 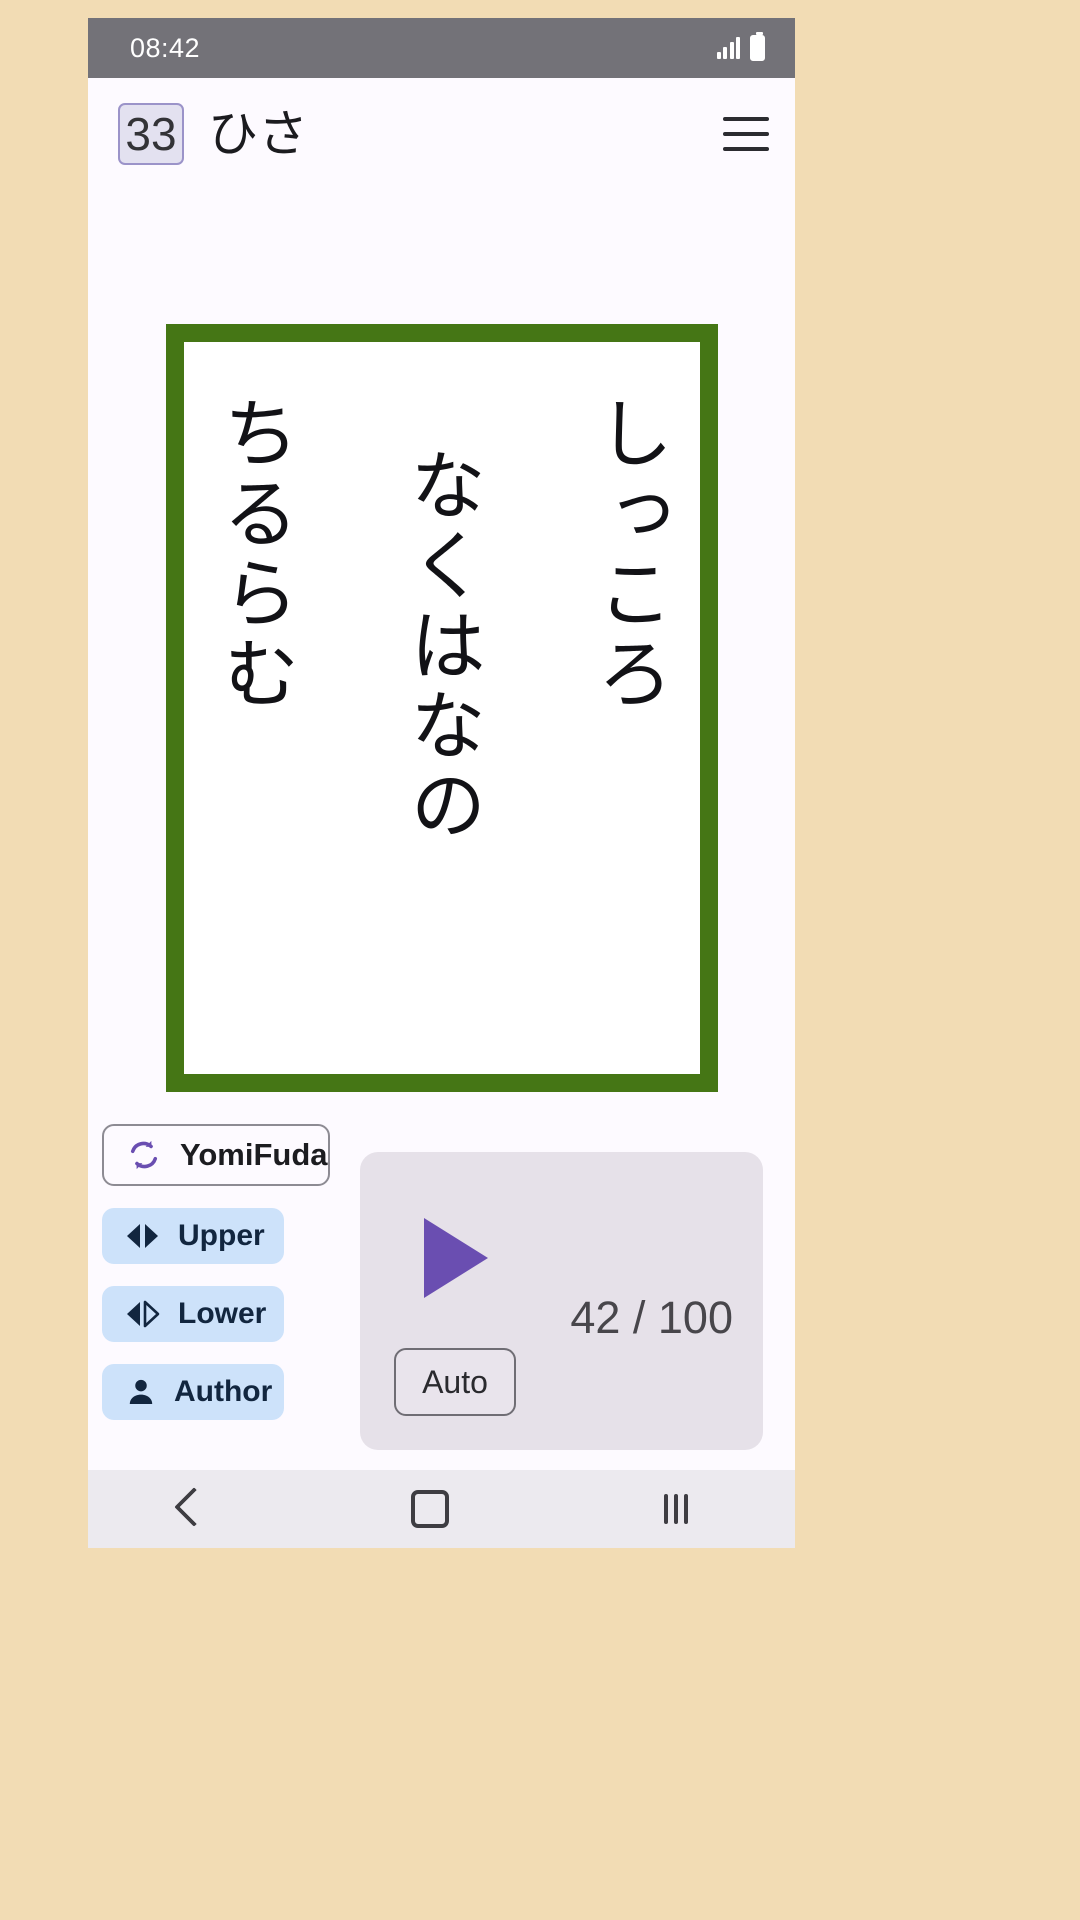 I want to click on auto-button: Auto, so click(x=455, y=1382).